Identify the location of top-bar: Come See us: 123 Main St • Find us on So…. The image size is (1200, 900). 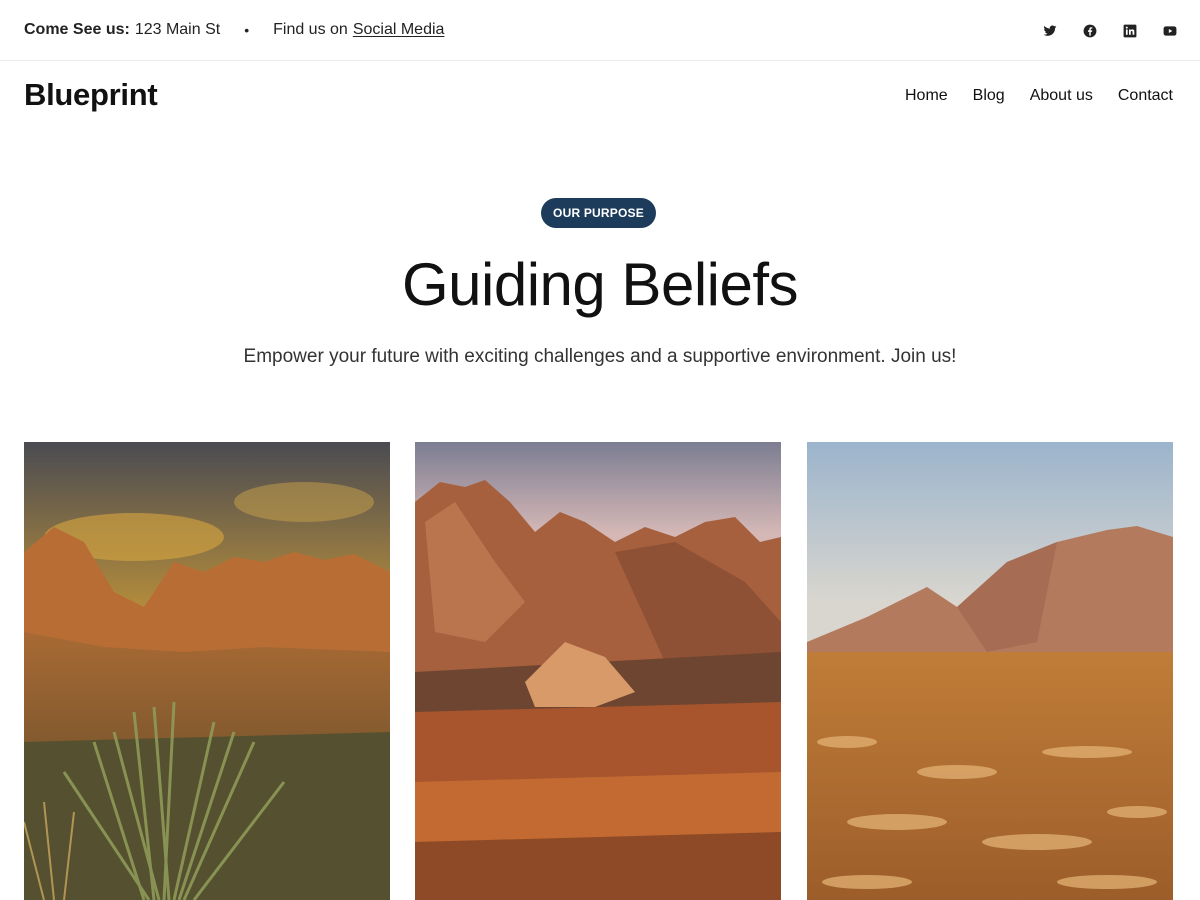
(600, 30).